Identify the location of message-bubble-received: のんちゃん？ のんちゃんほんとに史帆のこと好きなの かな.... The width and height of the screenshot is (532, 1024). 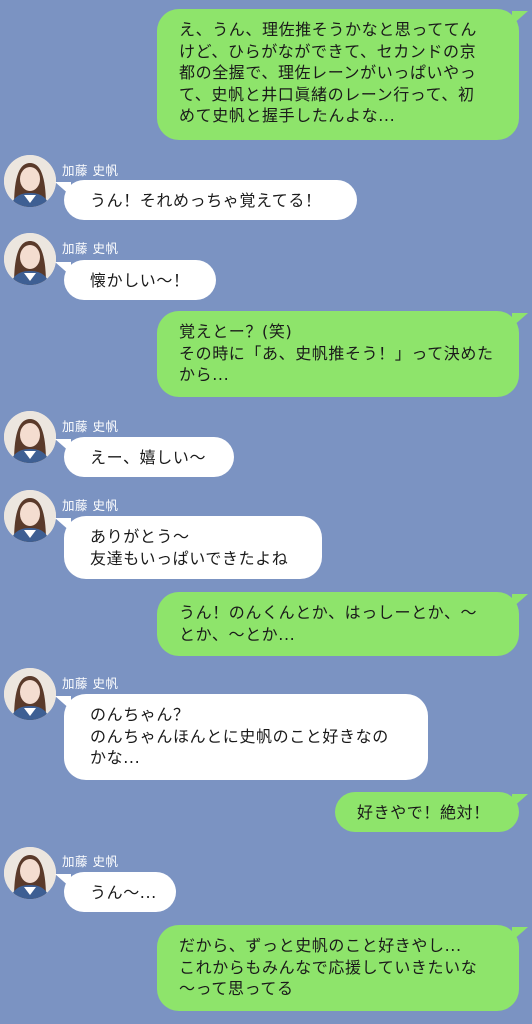
(241, 737).